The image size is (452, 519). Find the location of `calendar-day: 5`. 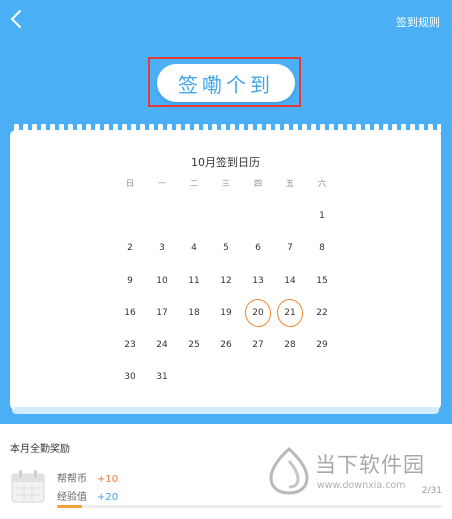

calendar-day: 5 is located at coordinates (226, 248).